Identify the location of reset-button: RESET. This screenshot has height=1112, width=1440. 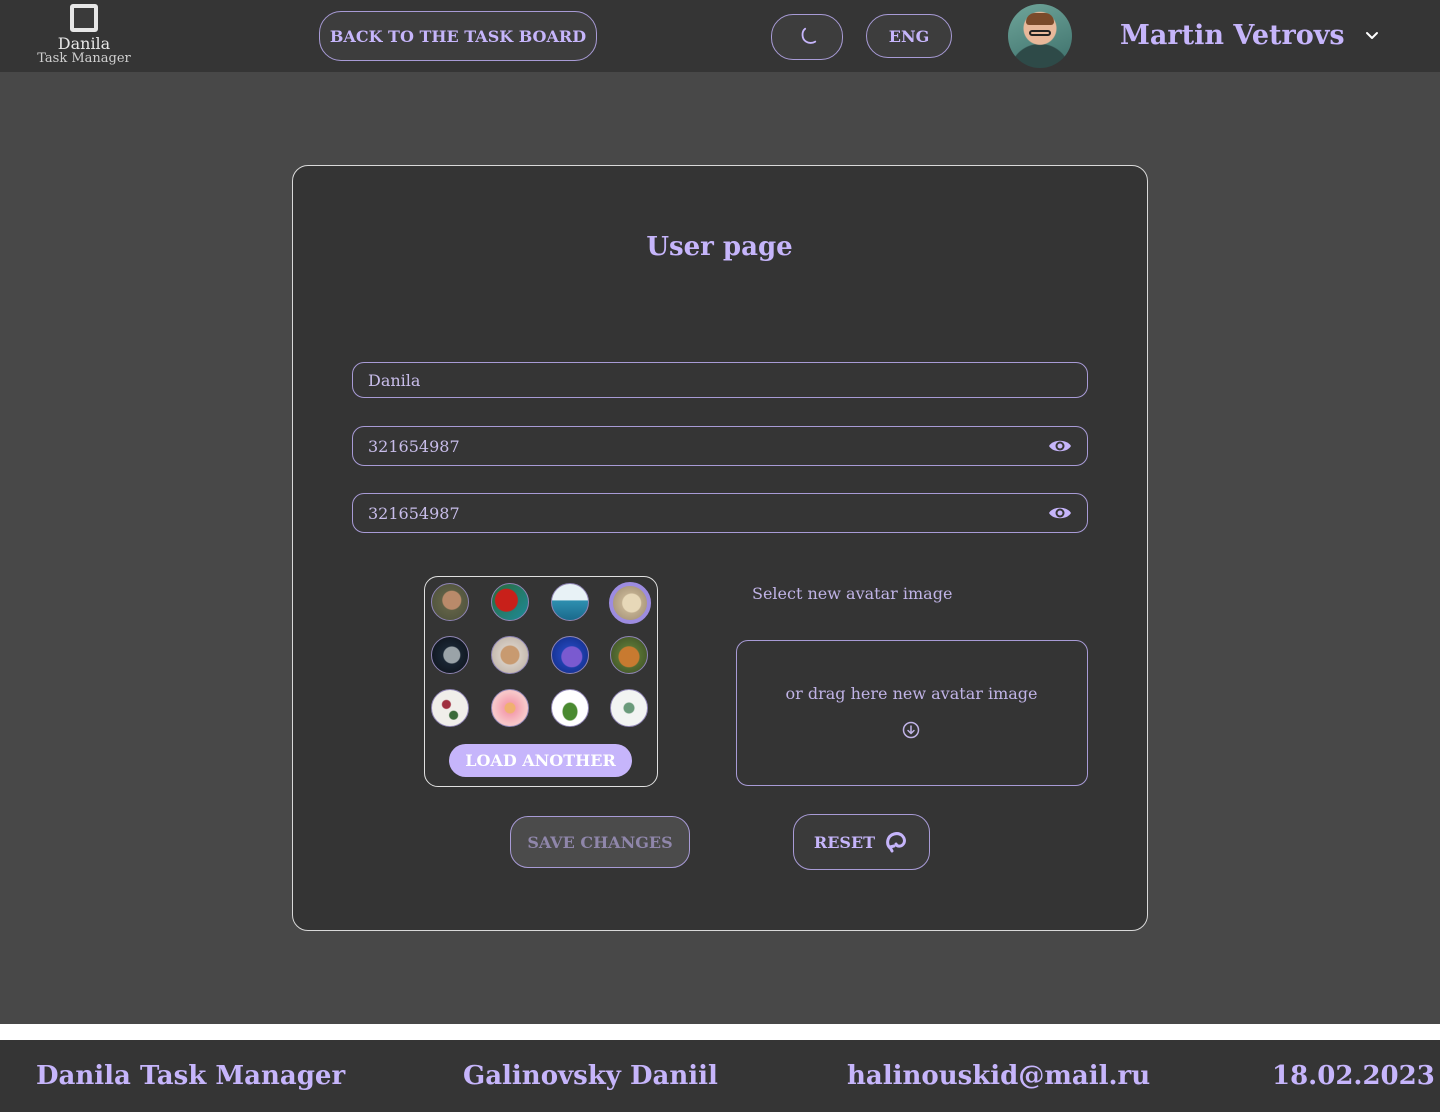
(861, 842).